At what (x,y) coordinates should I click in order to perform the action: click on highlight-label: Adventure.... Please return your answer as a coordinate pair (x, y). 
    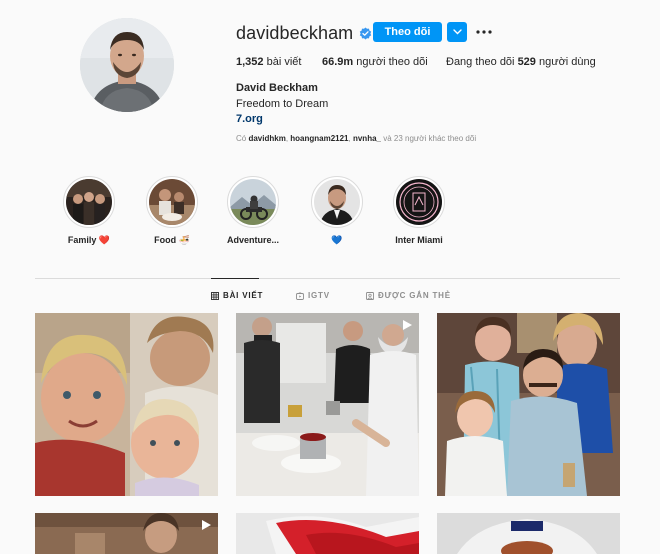
    Looking at the image, I should click on (252, 240).